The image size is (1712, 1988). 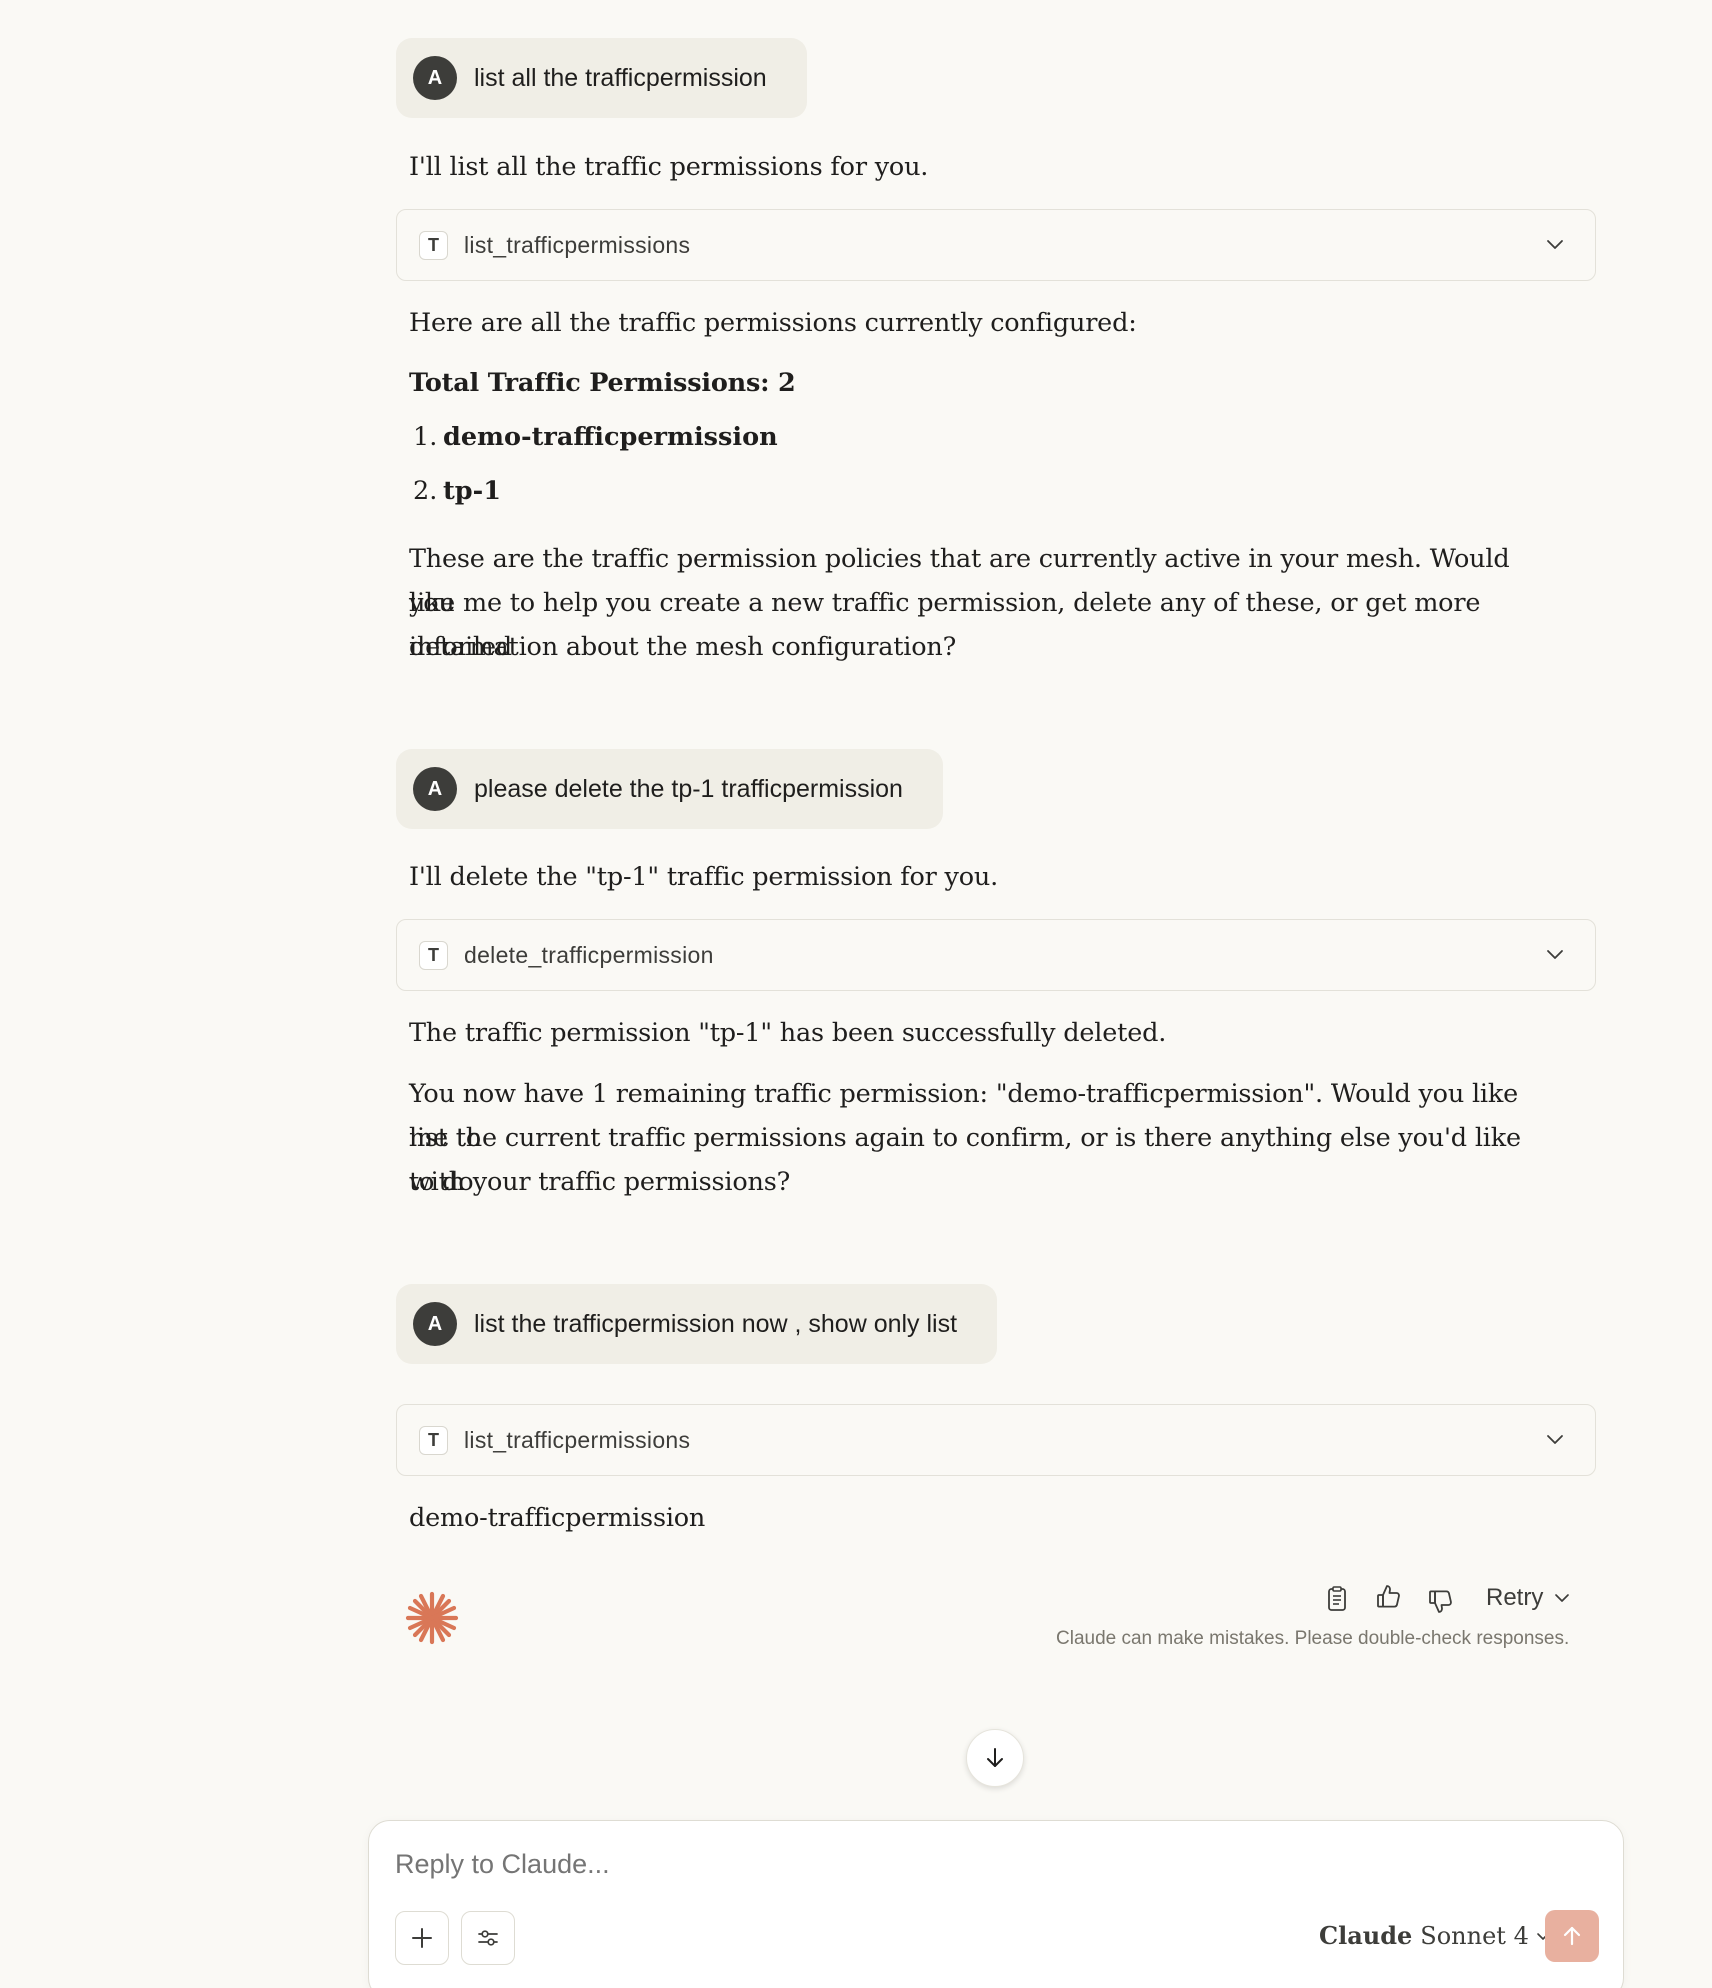 I want to click on plus-icon, so click(x=422, y=1938).